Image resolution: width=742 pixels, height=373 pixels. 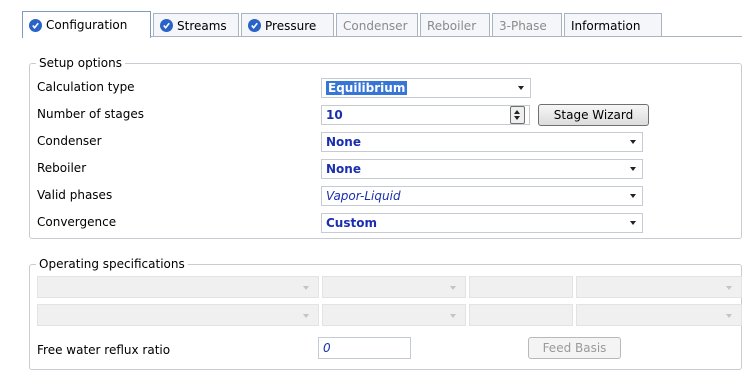 I want to click on tab-reboiler: Reboiler, so click(x=455, y=25).